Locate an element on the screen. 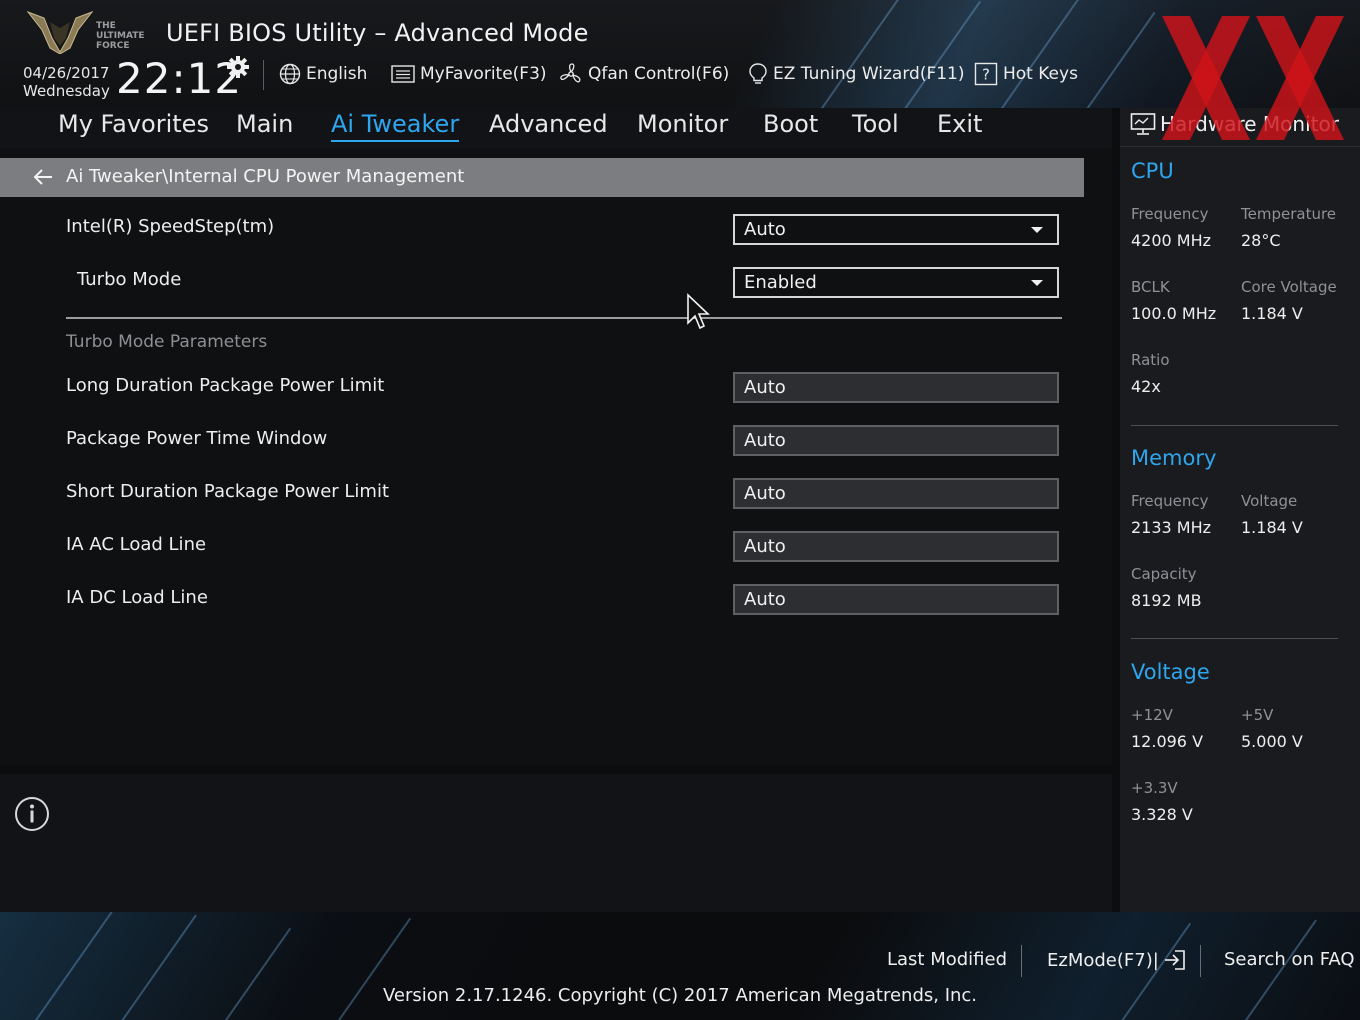  ezmode-button: EzMode(F7)| is located at coordinates (1117, 960).